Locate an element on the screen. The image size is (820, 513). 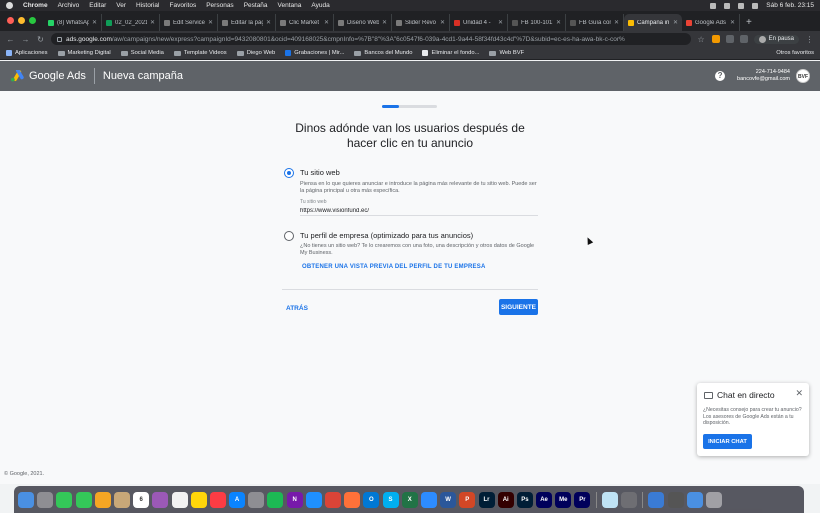
podcasts-icon is located at coordinates (160, 499).